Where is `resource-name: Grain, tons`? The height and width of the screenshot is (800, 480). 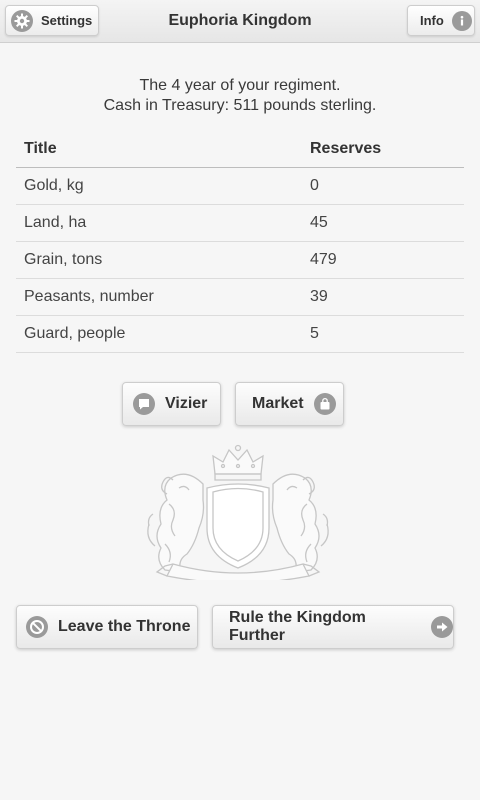
resource-name: Grain, tons is located at coordinates (159, 260).